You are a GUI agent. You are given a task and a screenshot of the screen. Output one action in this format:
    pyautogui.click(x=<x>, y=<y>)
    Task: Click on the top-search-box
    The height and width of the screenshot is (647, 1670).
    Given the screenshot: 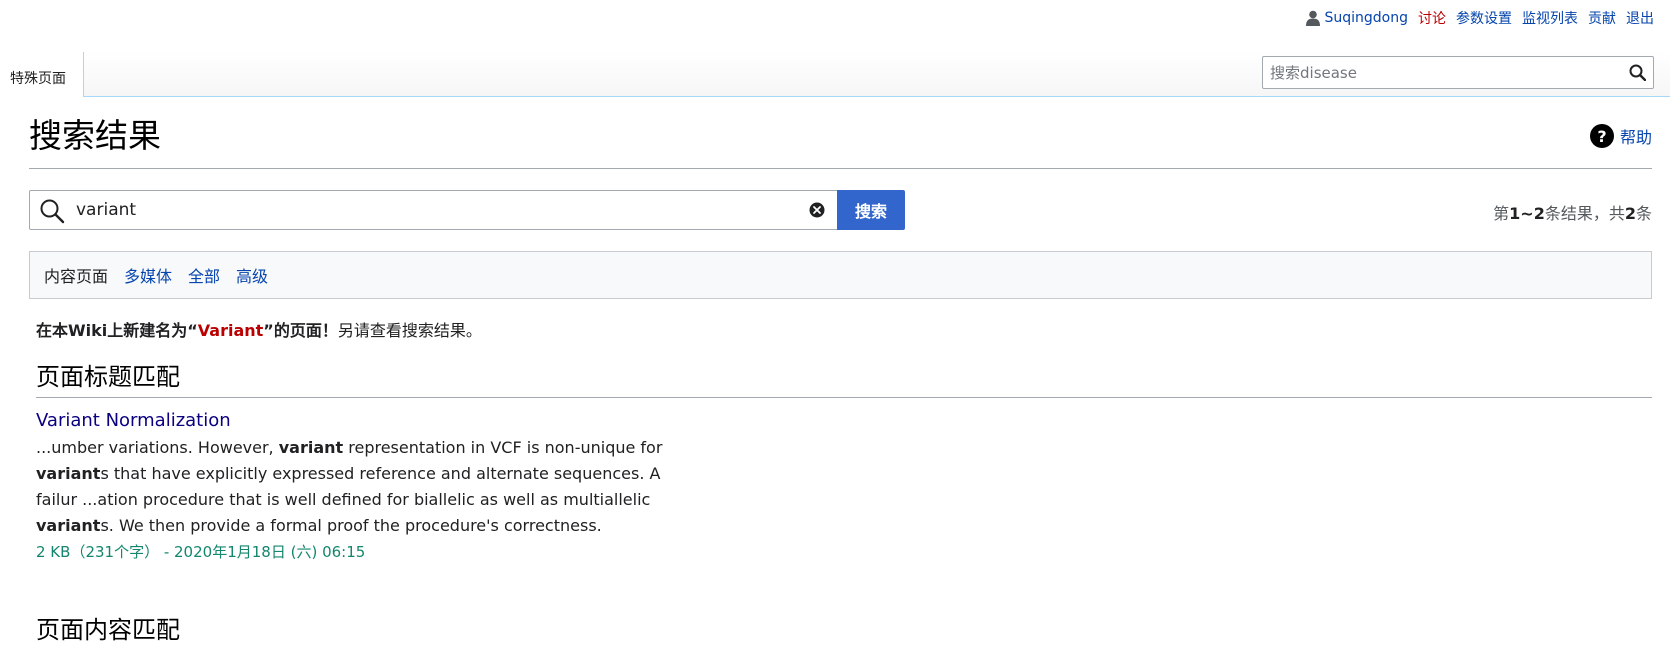 What is the action you would take?
    pyautogui.click(x=1458, y=72)
    